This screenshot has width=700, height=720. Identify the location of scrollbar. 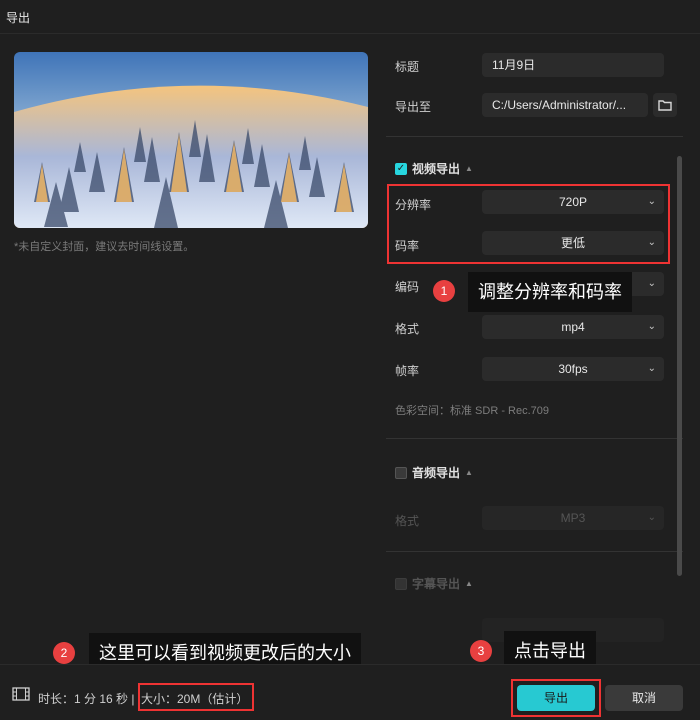
(679, 366).